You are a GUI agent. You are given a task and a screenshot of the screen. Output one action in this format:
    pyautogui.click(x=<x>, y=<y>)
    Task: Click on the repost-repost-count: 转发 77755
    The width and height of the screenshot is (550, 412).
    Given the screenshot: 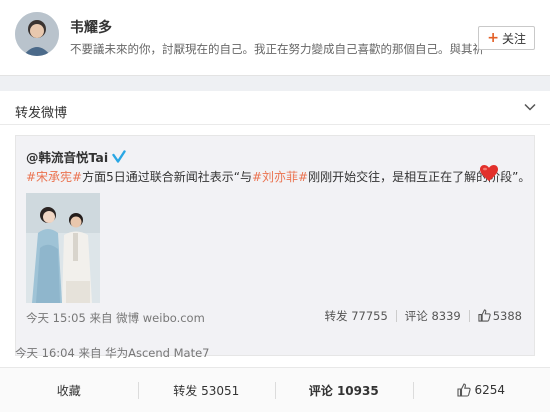 What is the action you would take?
    pyautogui.click(x=356, y=316)
    